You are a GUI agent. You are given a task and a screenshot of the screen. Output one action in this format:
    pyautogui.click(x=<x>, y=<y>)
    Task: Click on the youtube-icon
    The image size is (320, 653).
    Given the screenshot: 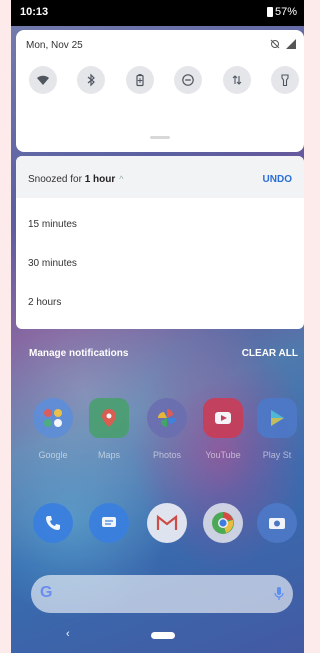 What is the action you would take?
    pyautogui.click(x=223, y=418)
    